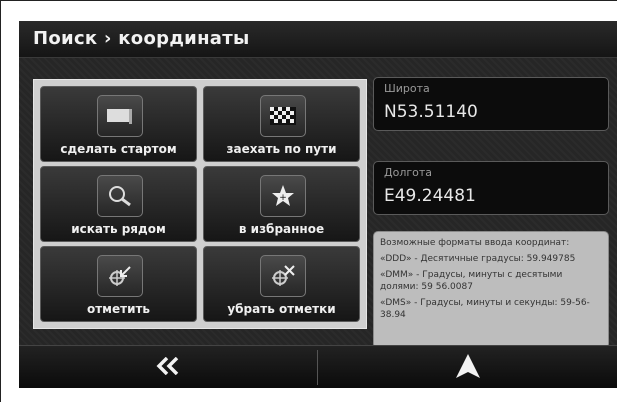  What do you see at coordinates (119, 196) in the screenshot?
I see `search-icon` at bounding box center [119, 196].